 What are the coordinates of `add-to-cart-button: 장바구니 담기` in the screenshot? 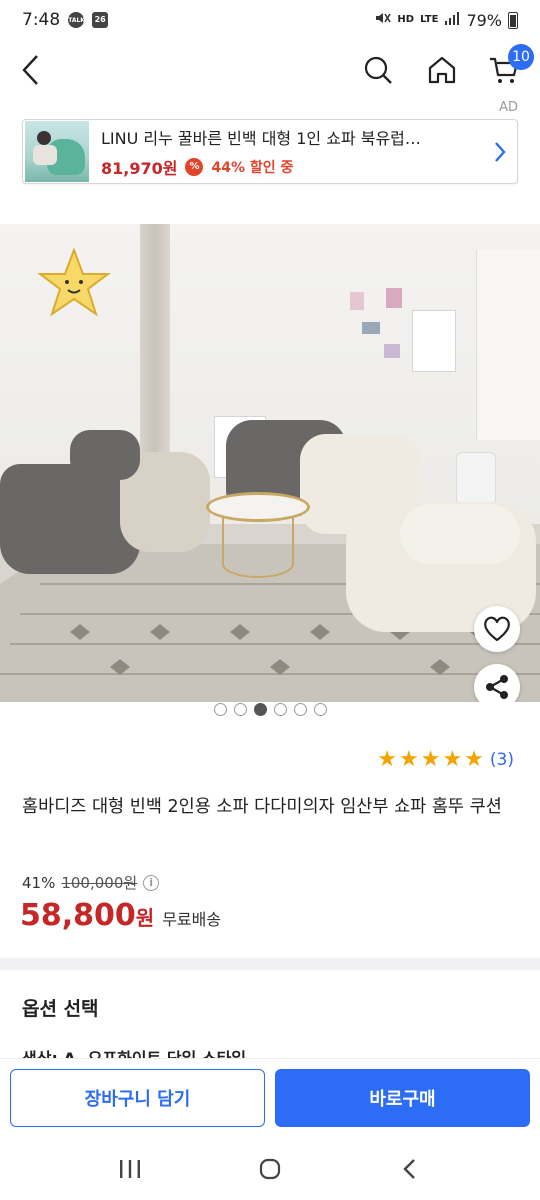 It's located at (137, 1098).